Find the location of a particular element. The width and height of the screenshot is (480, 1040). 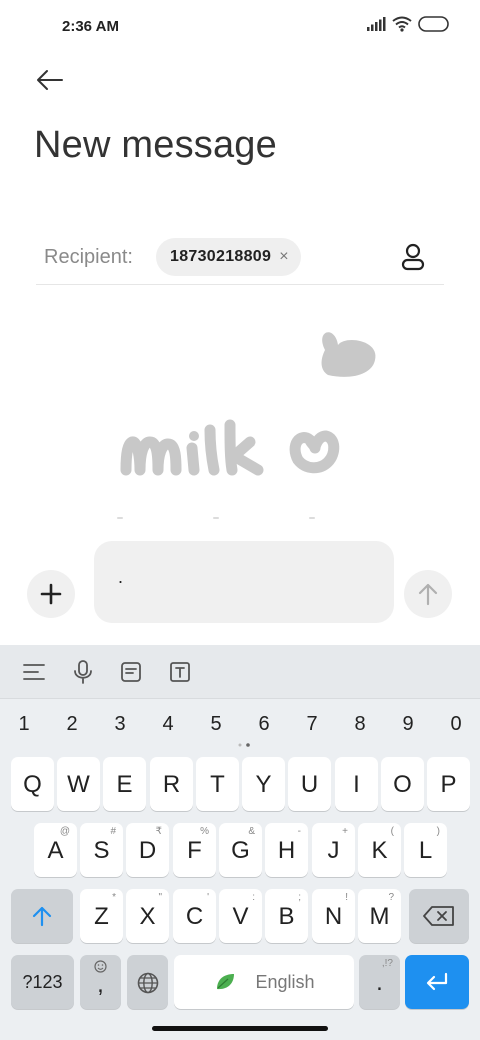

page-indicator is located at coordinates (244, 745).